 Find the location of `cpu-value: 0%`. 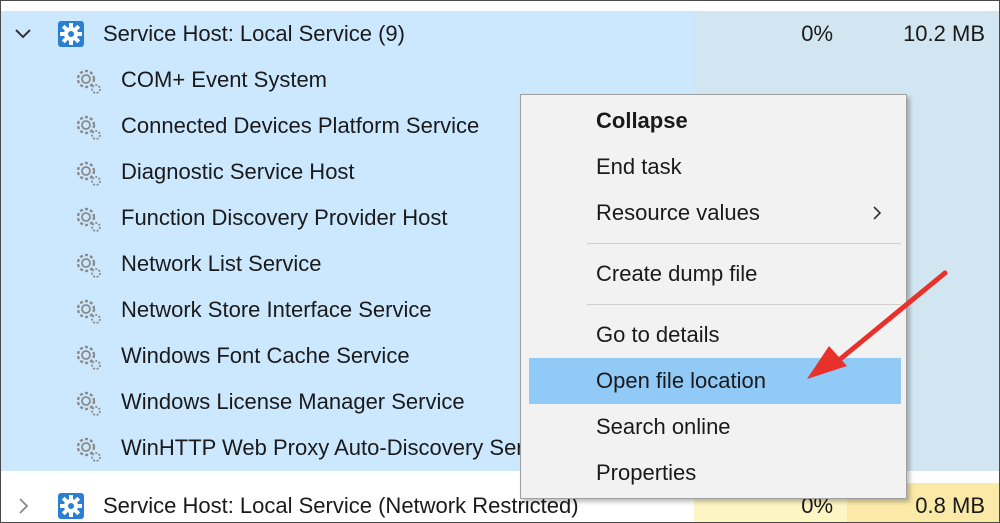

cpu-value: 0% is located at coordinates (770, 34).